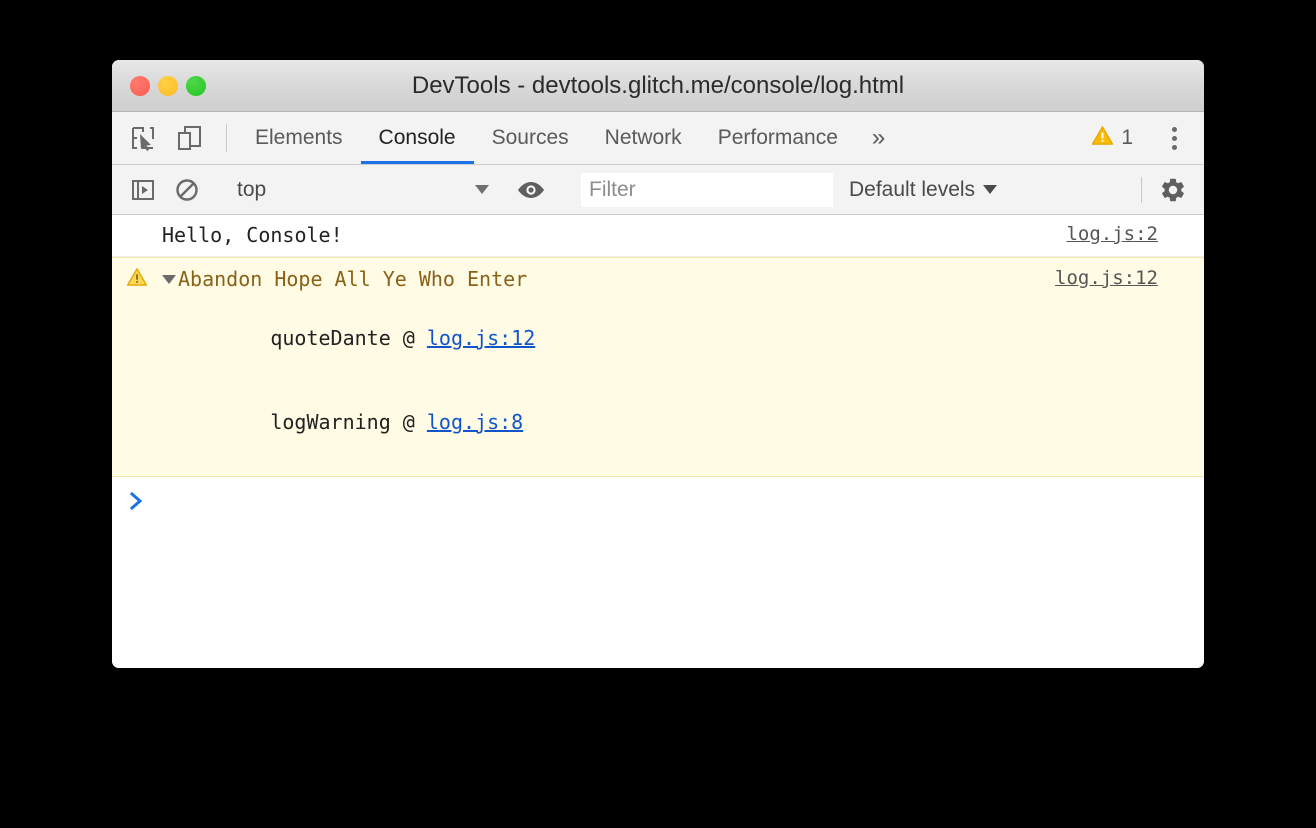 Image resolution: width=1316 pixels, height=828 pixels. What do you see at coordinates (348, 338) in the screenshot?
I see `stack-frame-function: quoteDante @` at bounding box center [348, 338].